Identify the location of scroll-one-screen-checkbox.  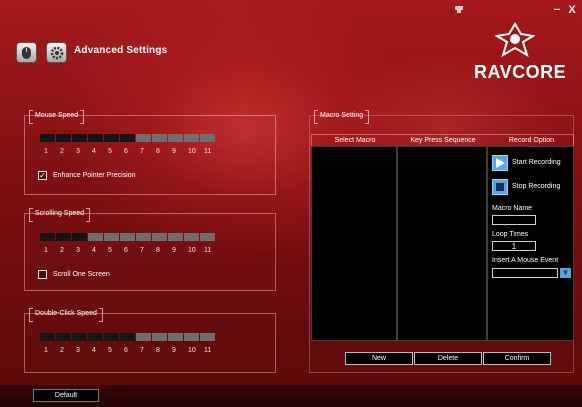
(42, 274).